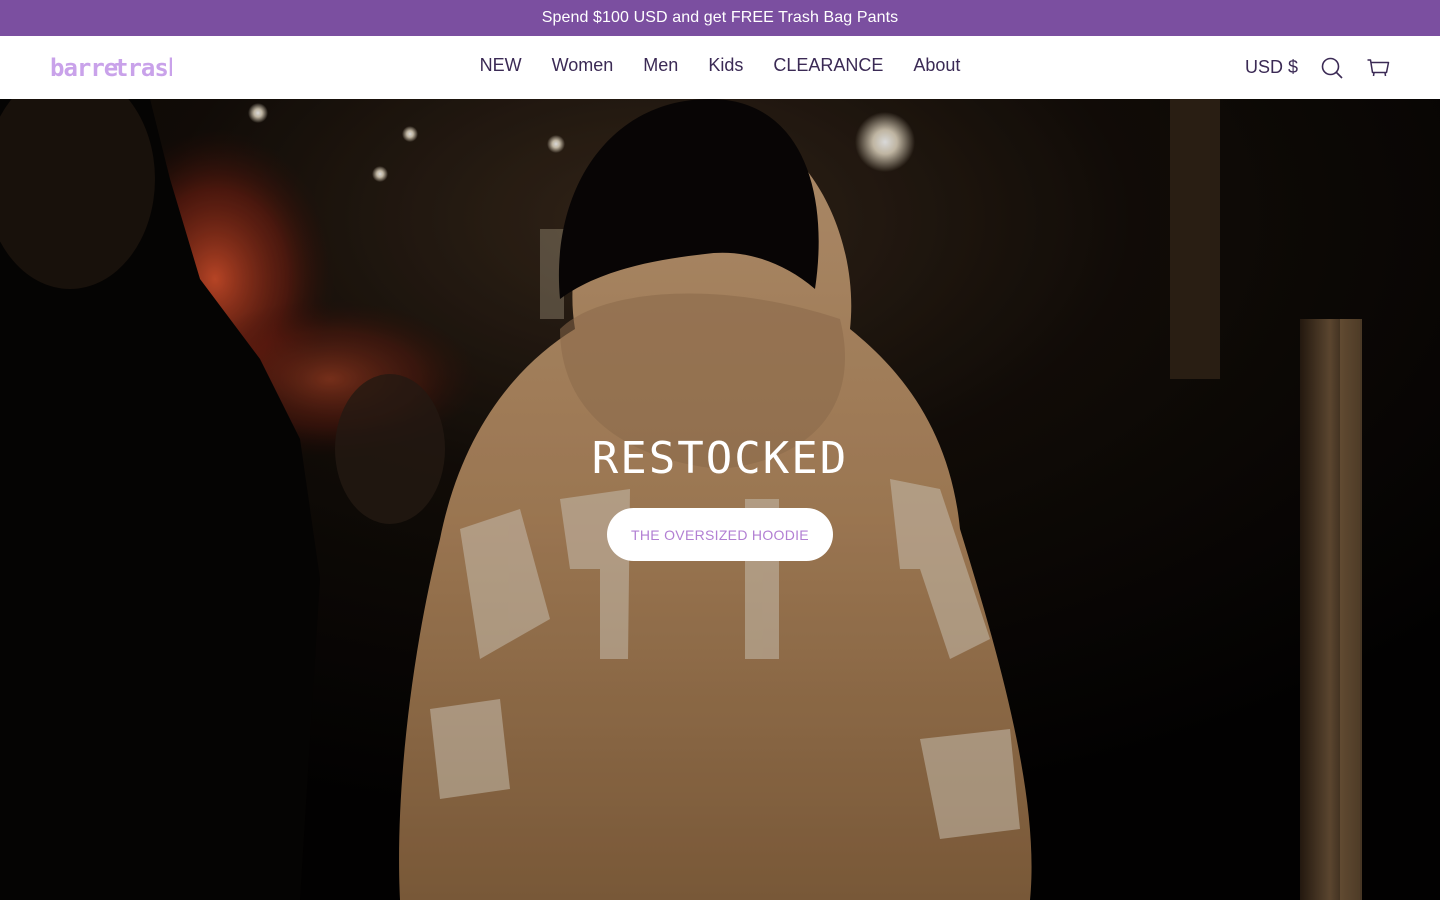 This screenshot has height=900, width=1440. What do you see at coordinates (583, 65) in the screenshot?
I see `nav-item-women: Women` at bounding box center [583, 65].